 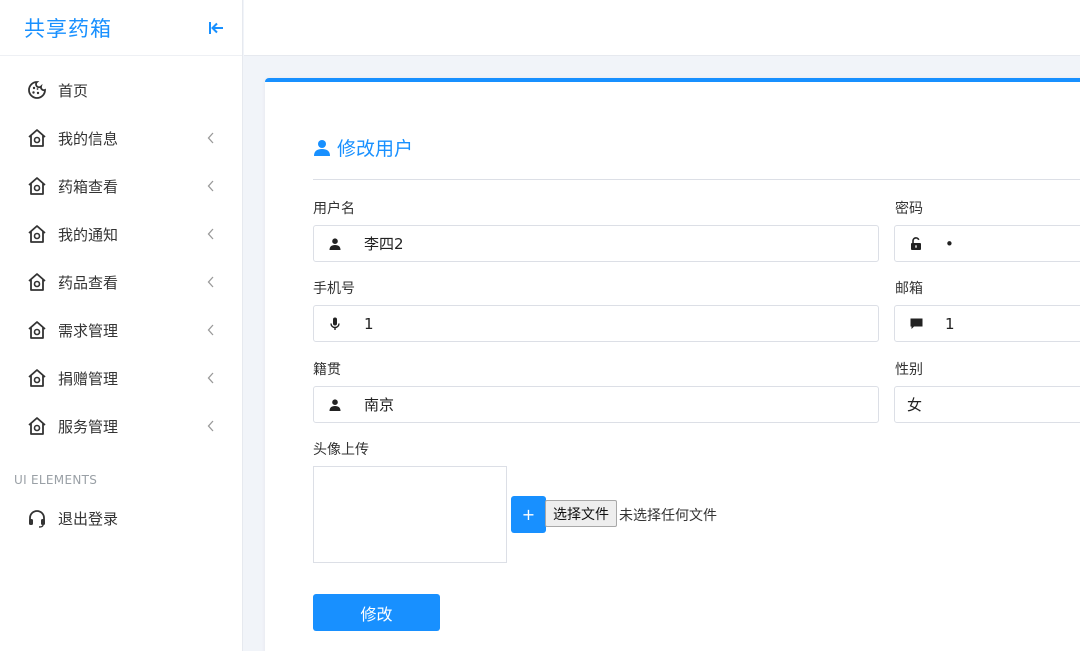 What do you see at coordinates (88, 378) in the screenshot?
I see `sidebar-item-label: 捐赠管理` at bounding box center [88, 378].